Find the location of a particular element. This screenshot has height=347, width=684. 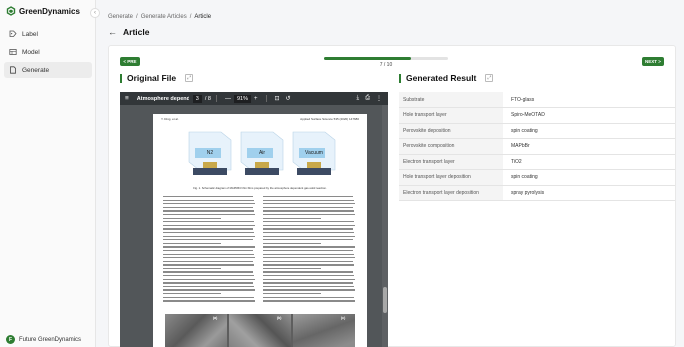

progress-fill is located at coordinates (367, 58).